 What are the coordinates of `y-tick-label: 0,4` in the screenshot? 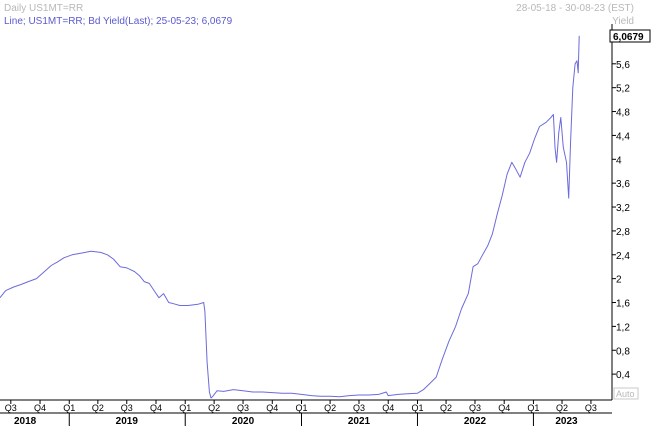 It's located at (623, 375).